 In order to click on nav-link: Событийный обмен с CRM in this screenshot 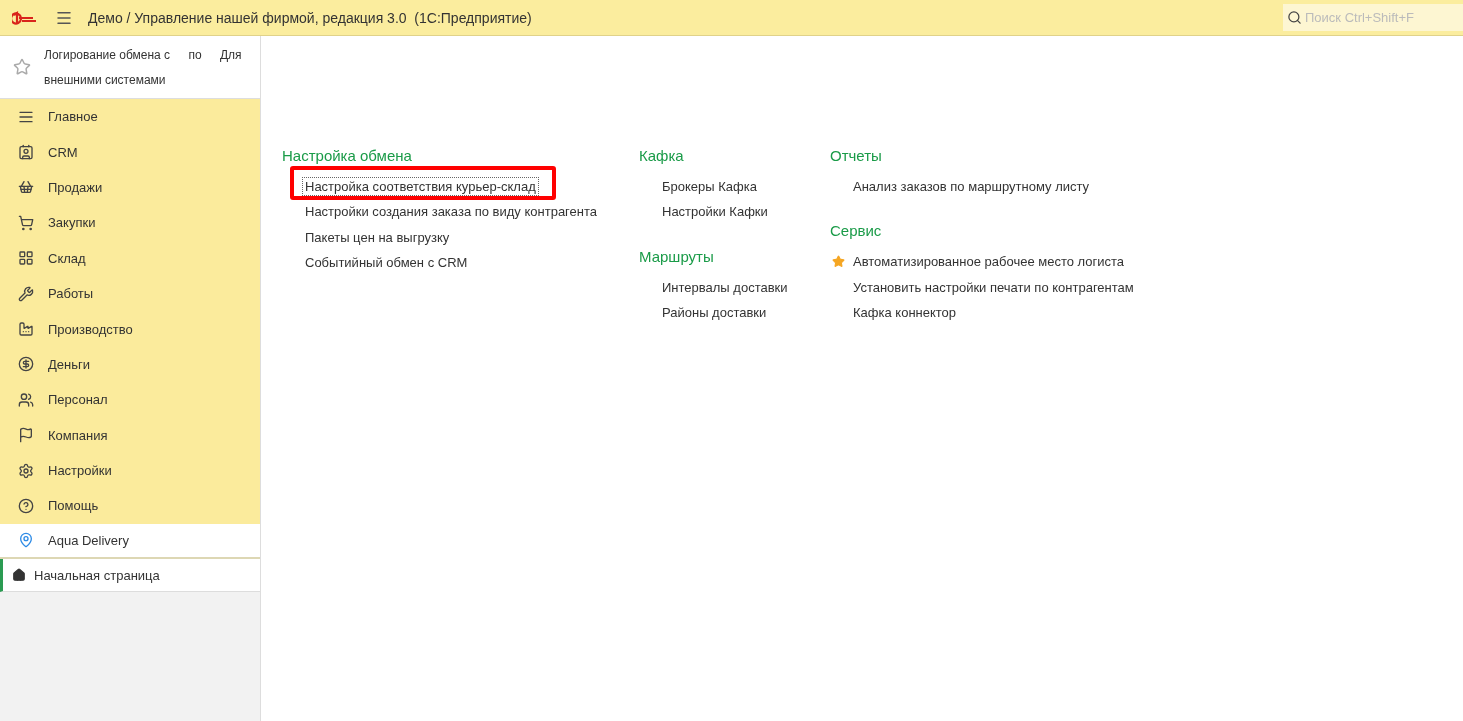, I will do `click(386, 263)`.